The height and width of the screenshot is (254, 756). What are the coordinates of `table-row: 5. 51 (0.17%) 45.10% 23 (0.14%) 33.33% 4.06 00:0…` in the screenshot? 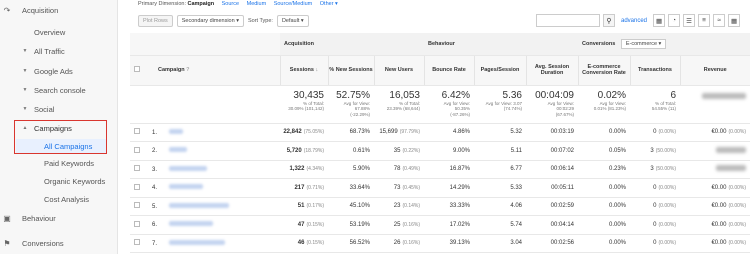 It's located at (440, 206).